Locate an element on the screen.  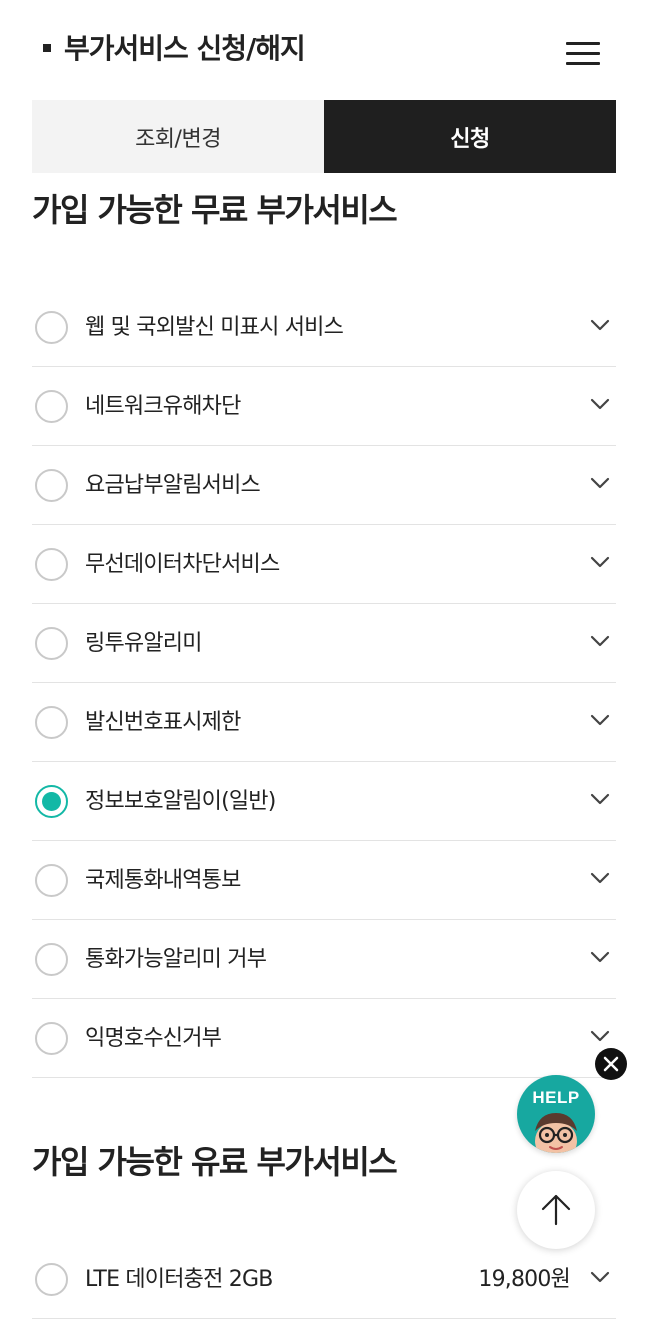
service-label: 정보보호알림이(일반) is located at coordinates (180, 801).